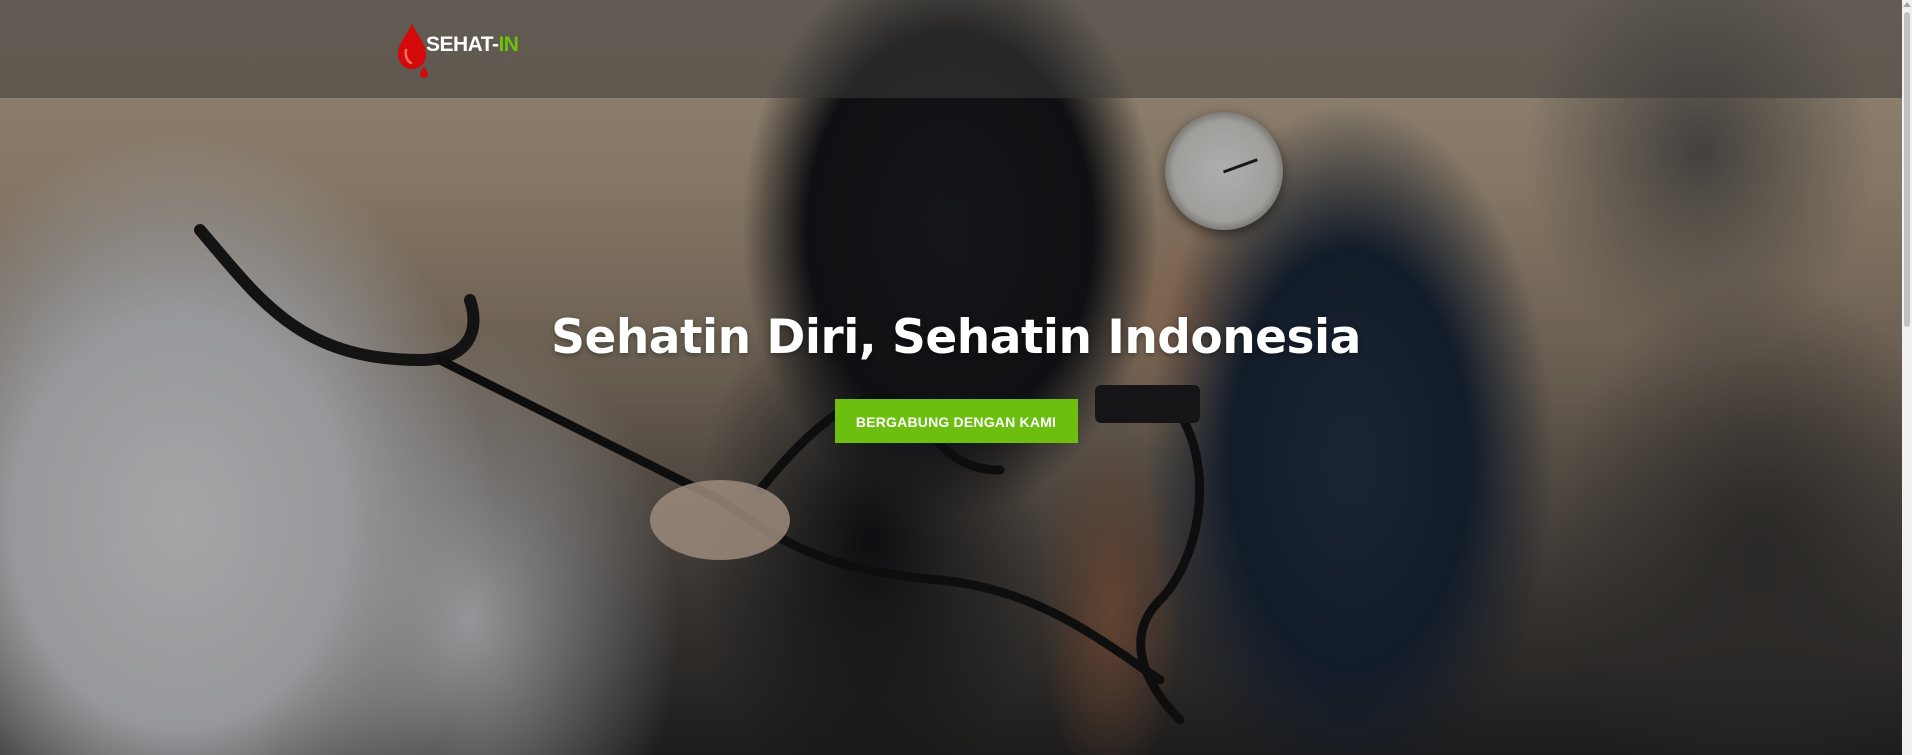 The image size is (1912, 755). What do you see at coordinates (1907, 4) in the screenshot?
I see `scroll-up-arrow-icon` at bounding box center [1907, 4].